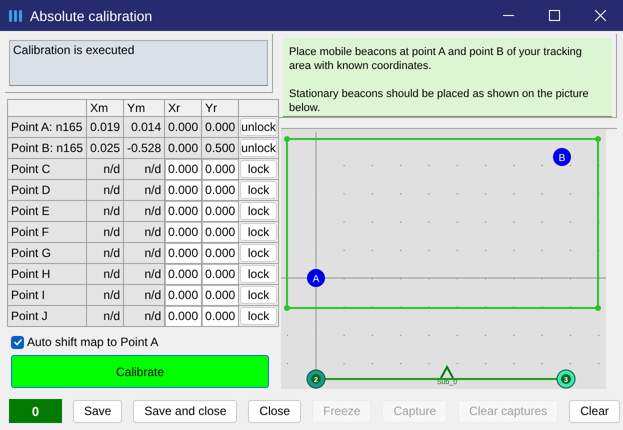  Describe the element at coordinates (47, 211) in the screenshot. I see `point-name-cell: Point E` at that location.